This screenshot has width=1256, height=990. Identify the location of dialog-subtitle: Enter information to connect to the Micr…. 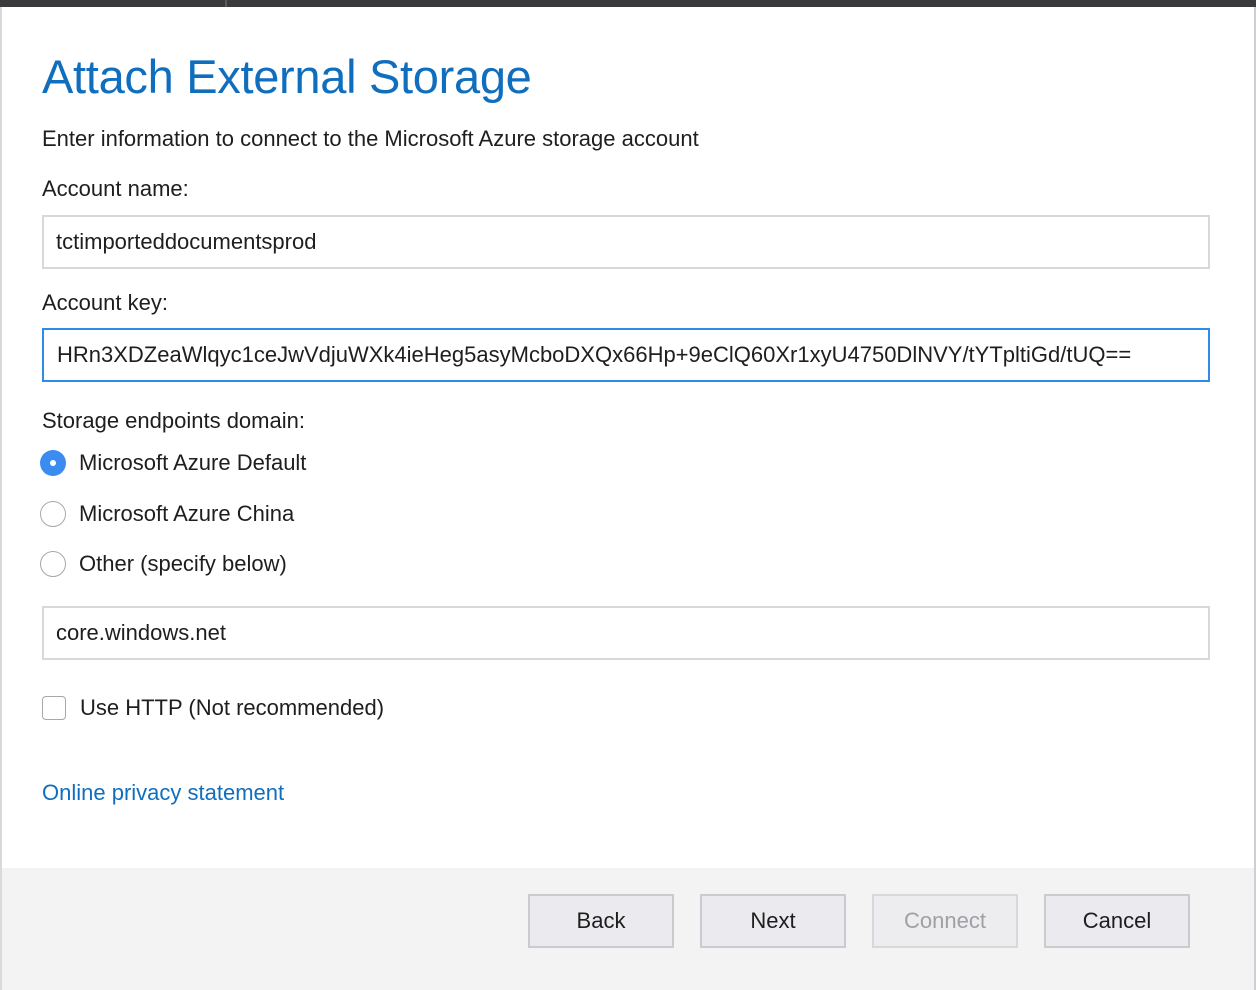
(370, 138).